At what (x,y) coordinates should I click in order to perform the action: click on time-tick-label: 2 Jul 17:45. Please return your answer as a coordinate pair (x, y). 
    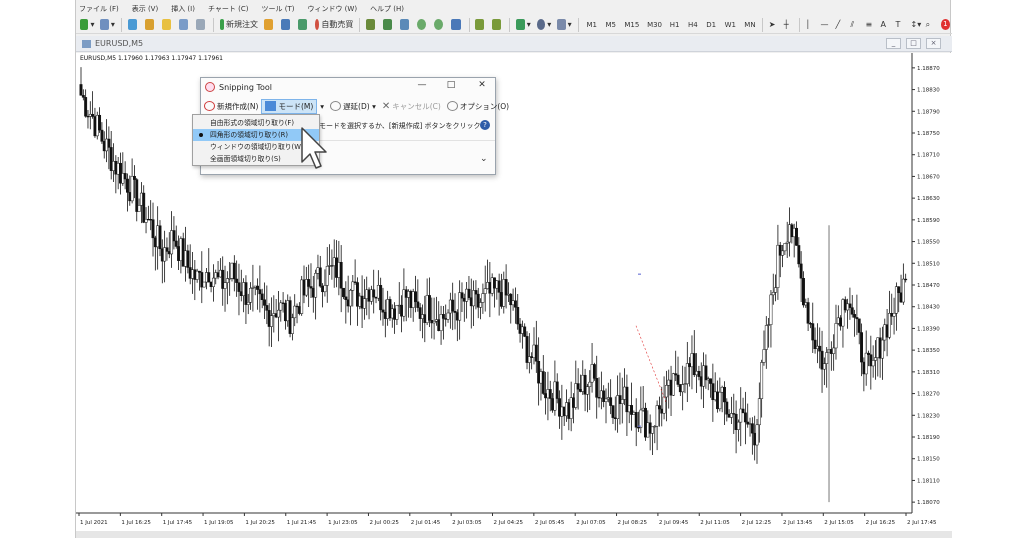
    Looking at the image, I should click on (922, 523).